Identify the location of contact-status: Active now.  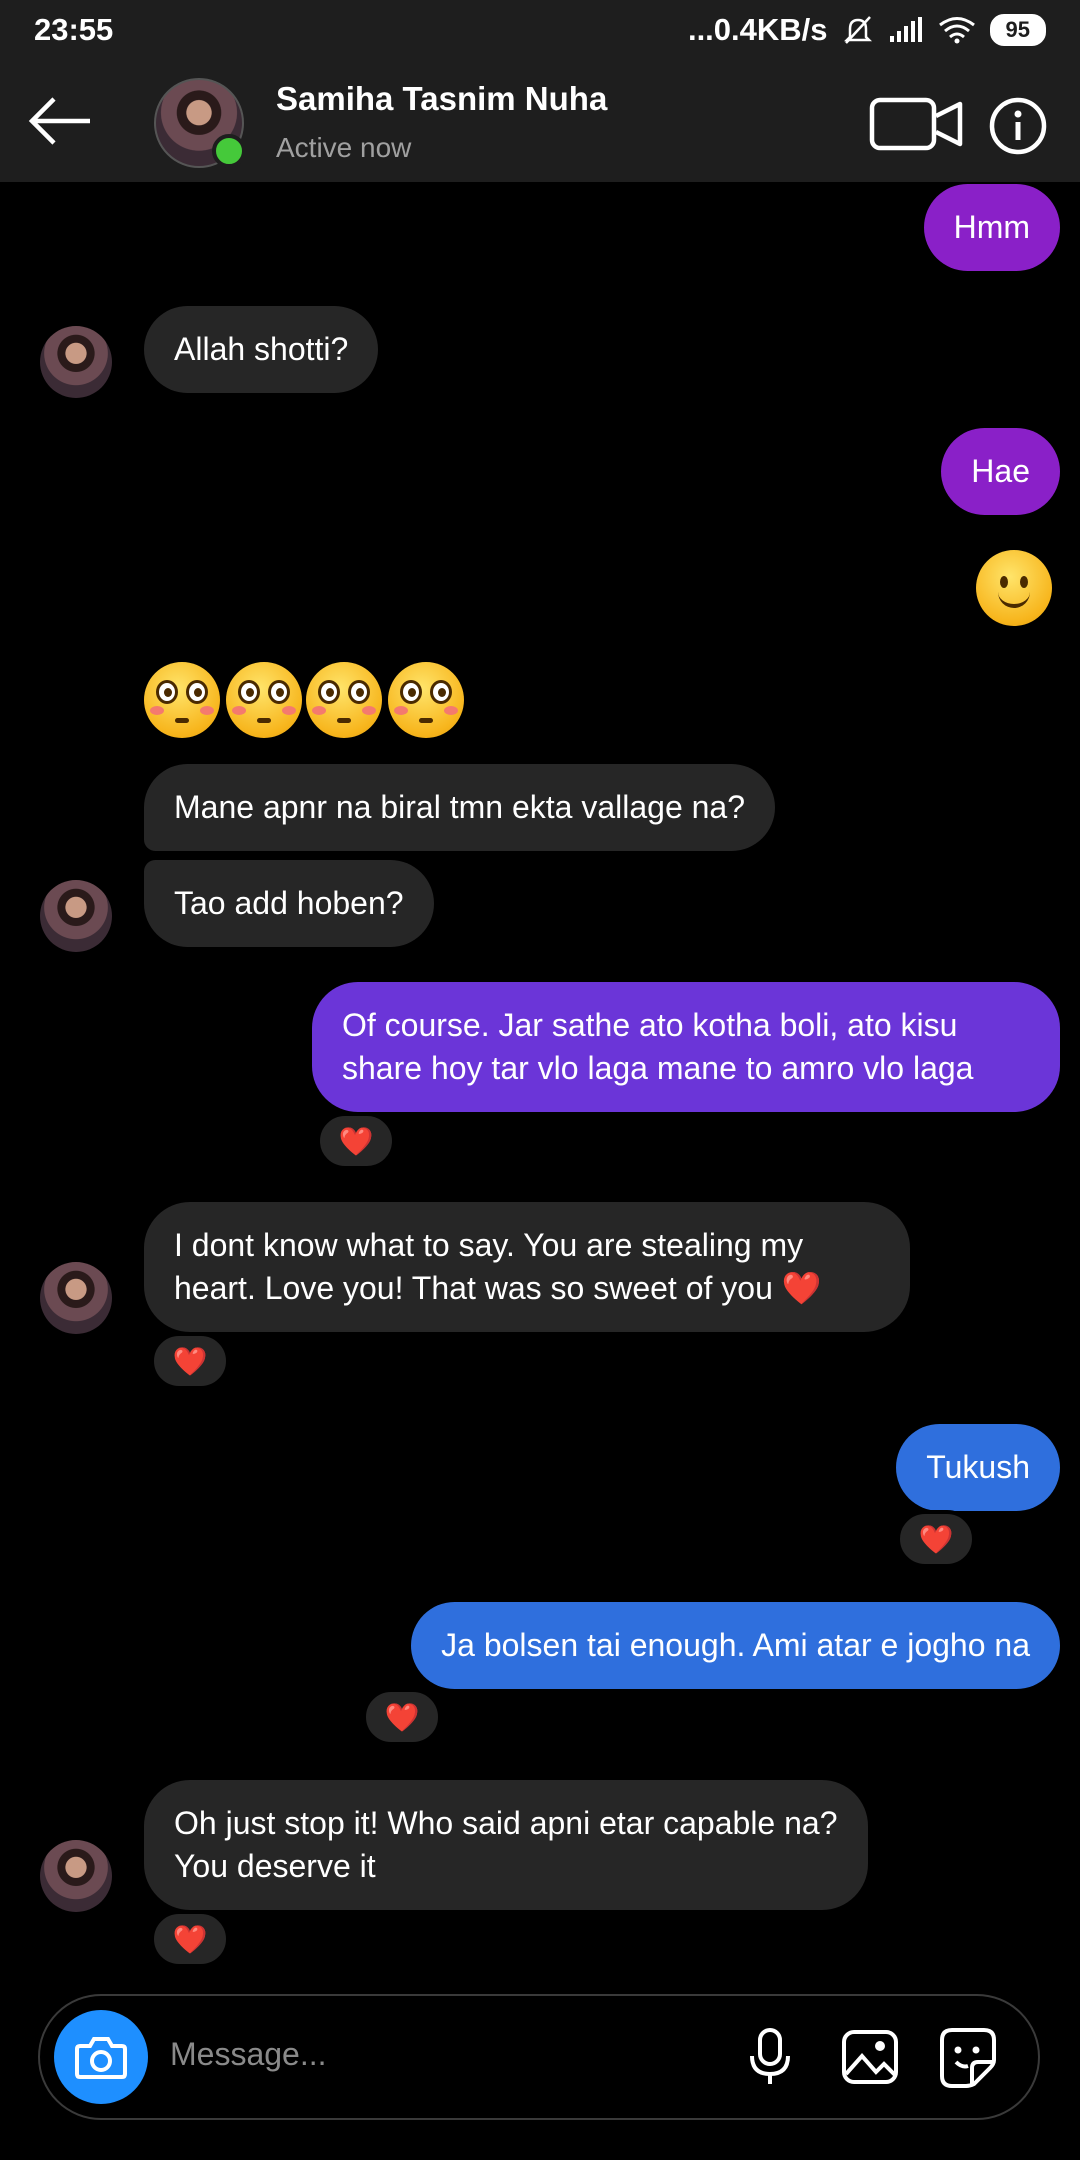
(344, 147).